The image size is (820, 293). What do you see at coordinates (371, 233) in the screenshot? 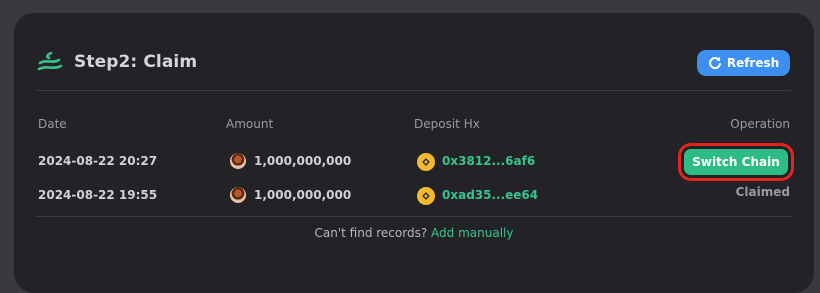
I see `footer-prompt: Can't find records?` at bounding box center [371, 233].